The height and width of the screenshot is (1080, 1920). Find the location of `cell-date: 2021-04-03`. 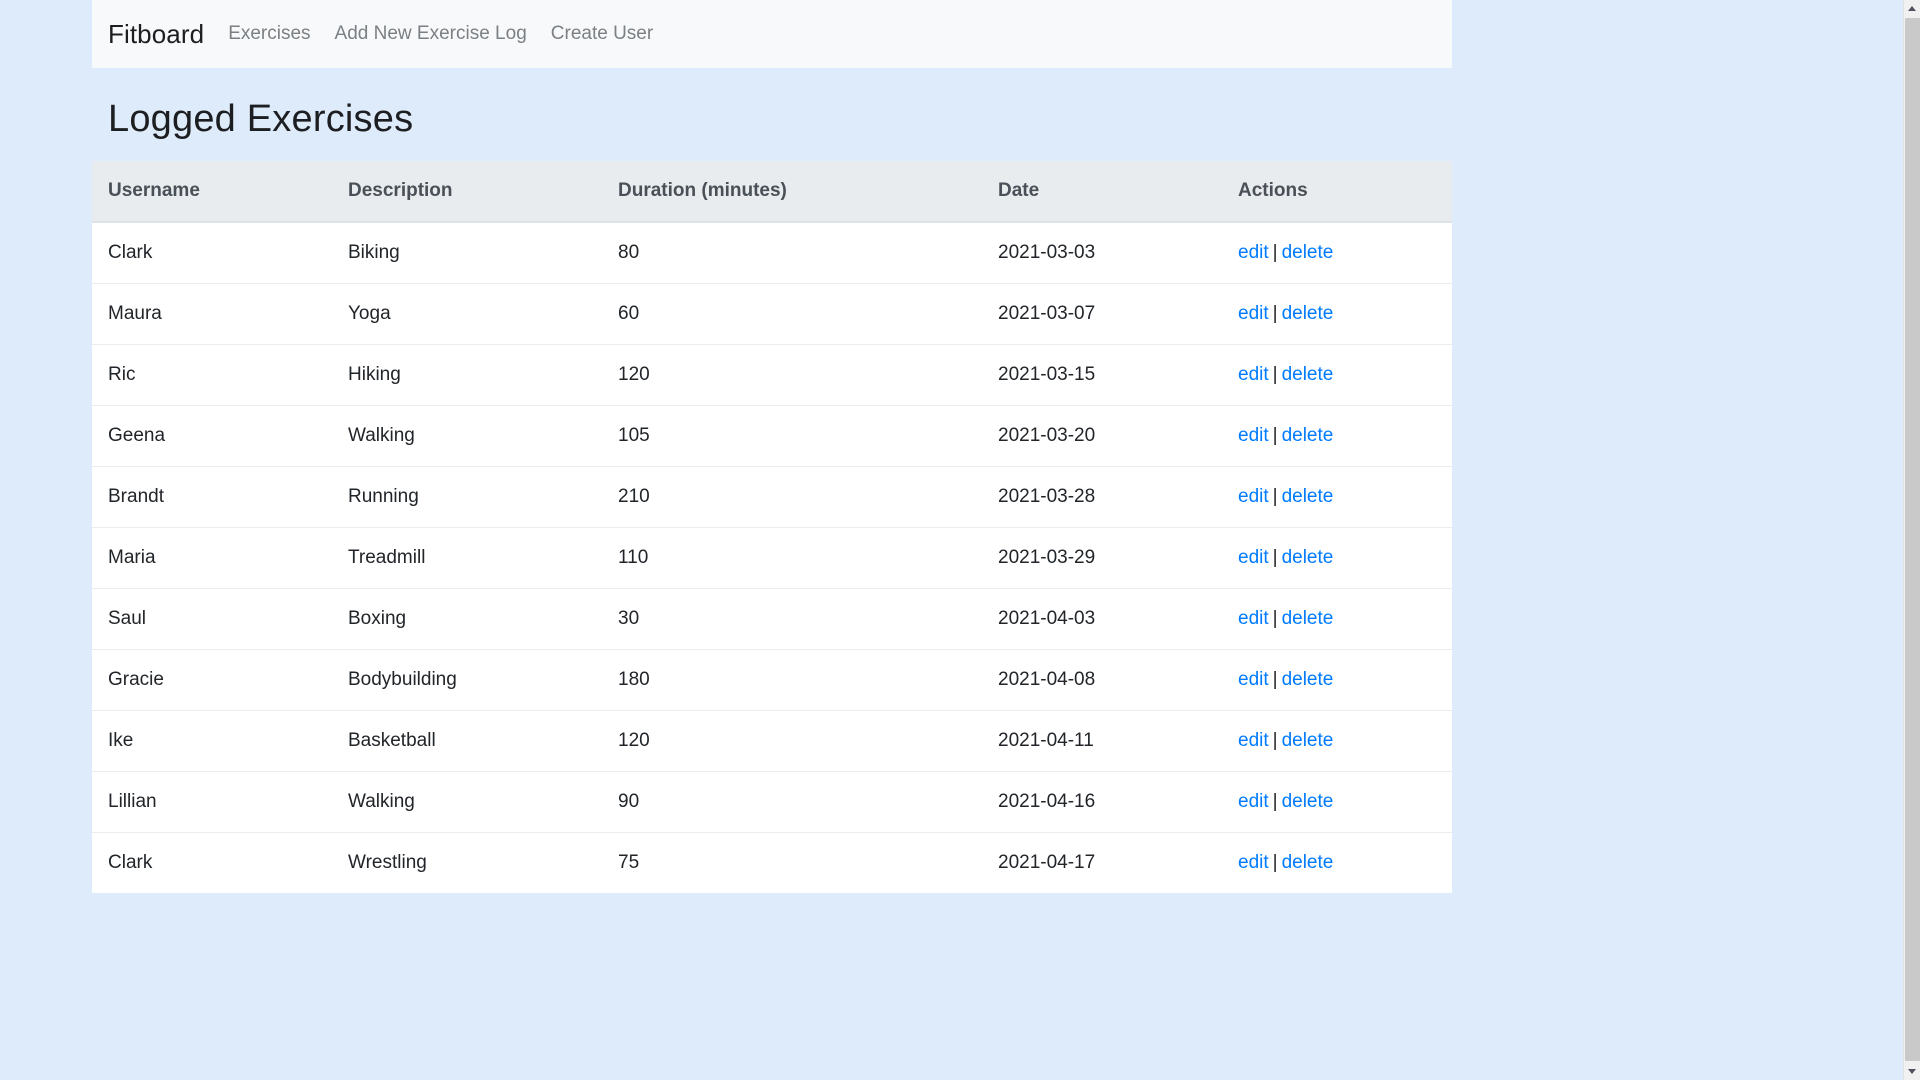

cell-date: 2021-04-03 is located at coordinates (1102, 619).